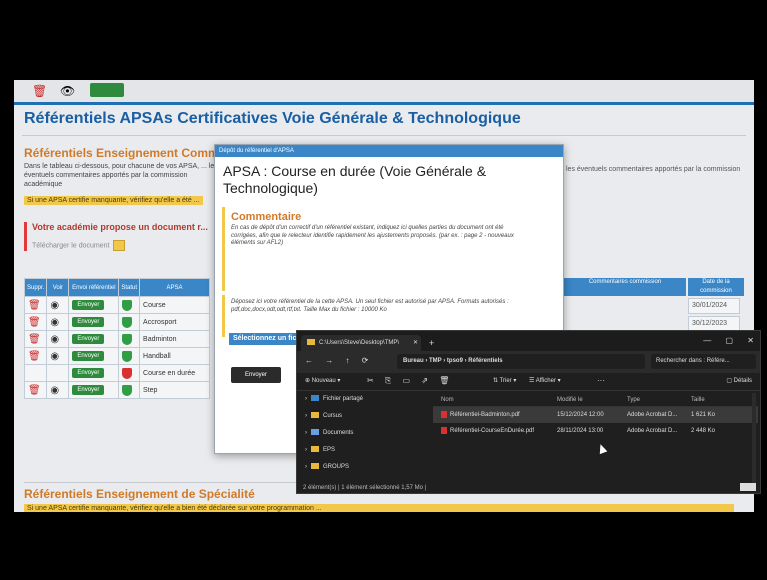  Describe the element at coordinates (485, 415) in the screenshot. I see `file-name: Référentiel-Badminton.pdf` at that location.